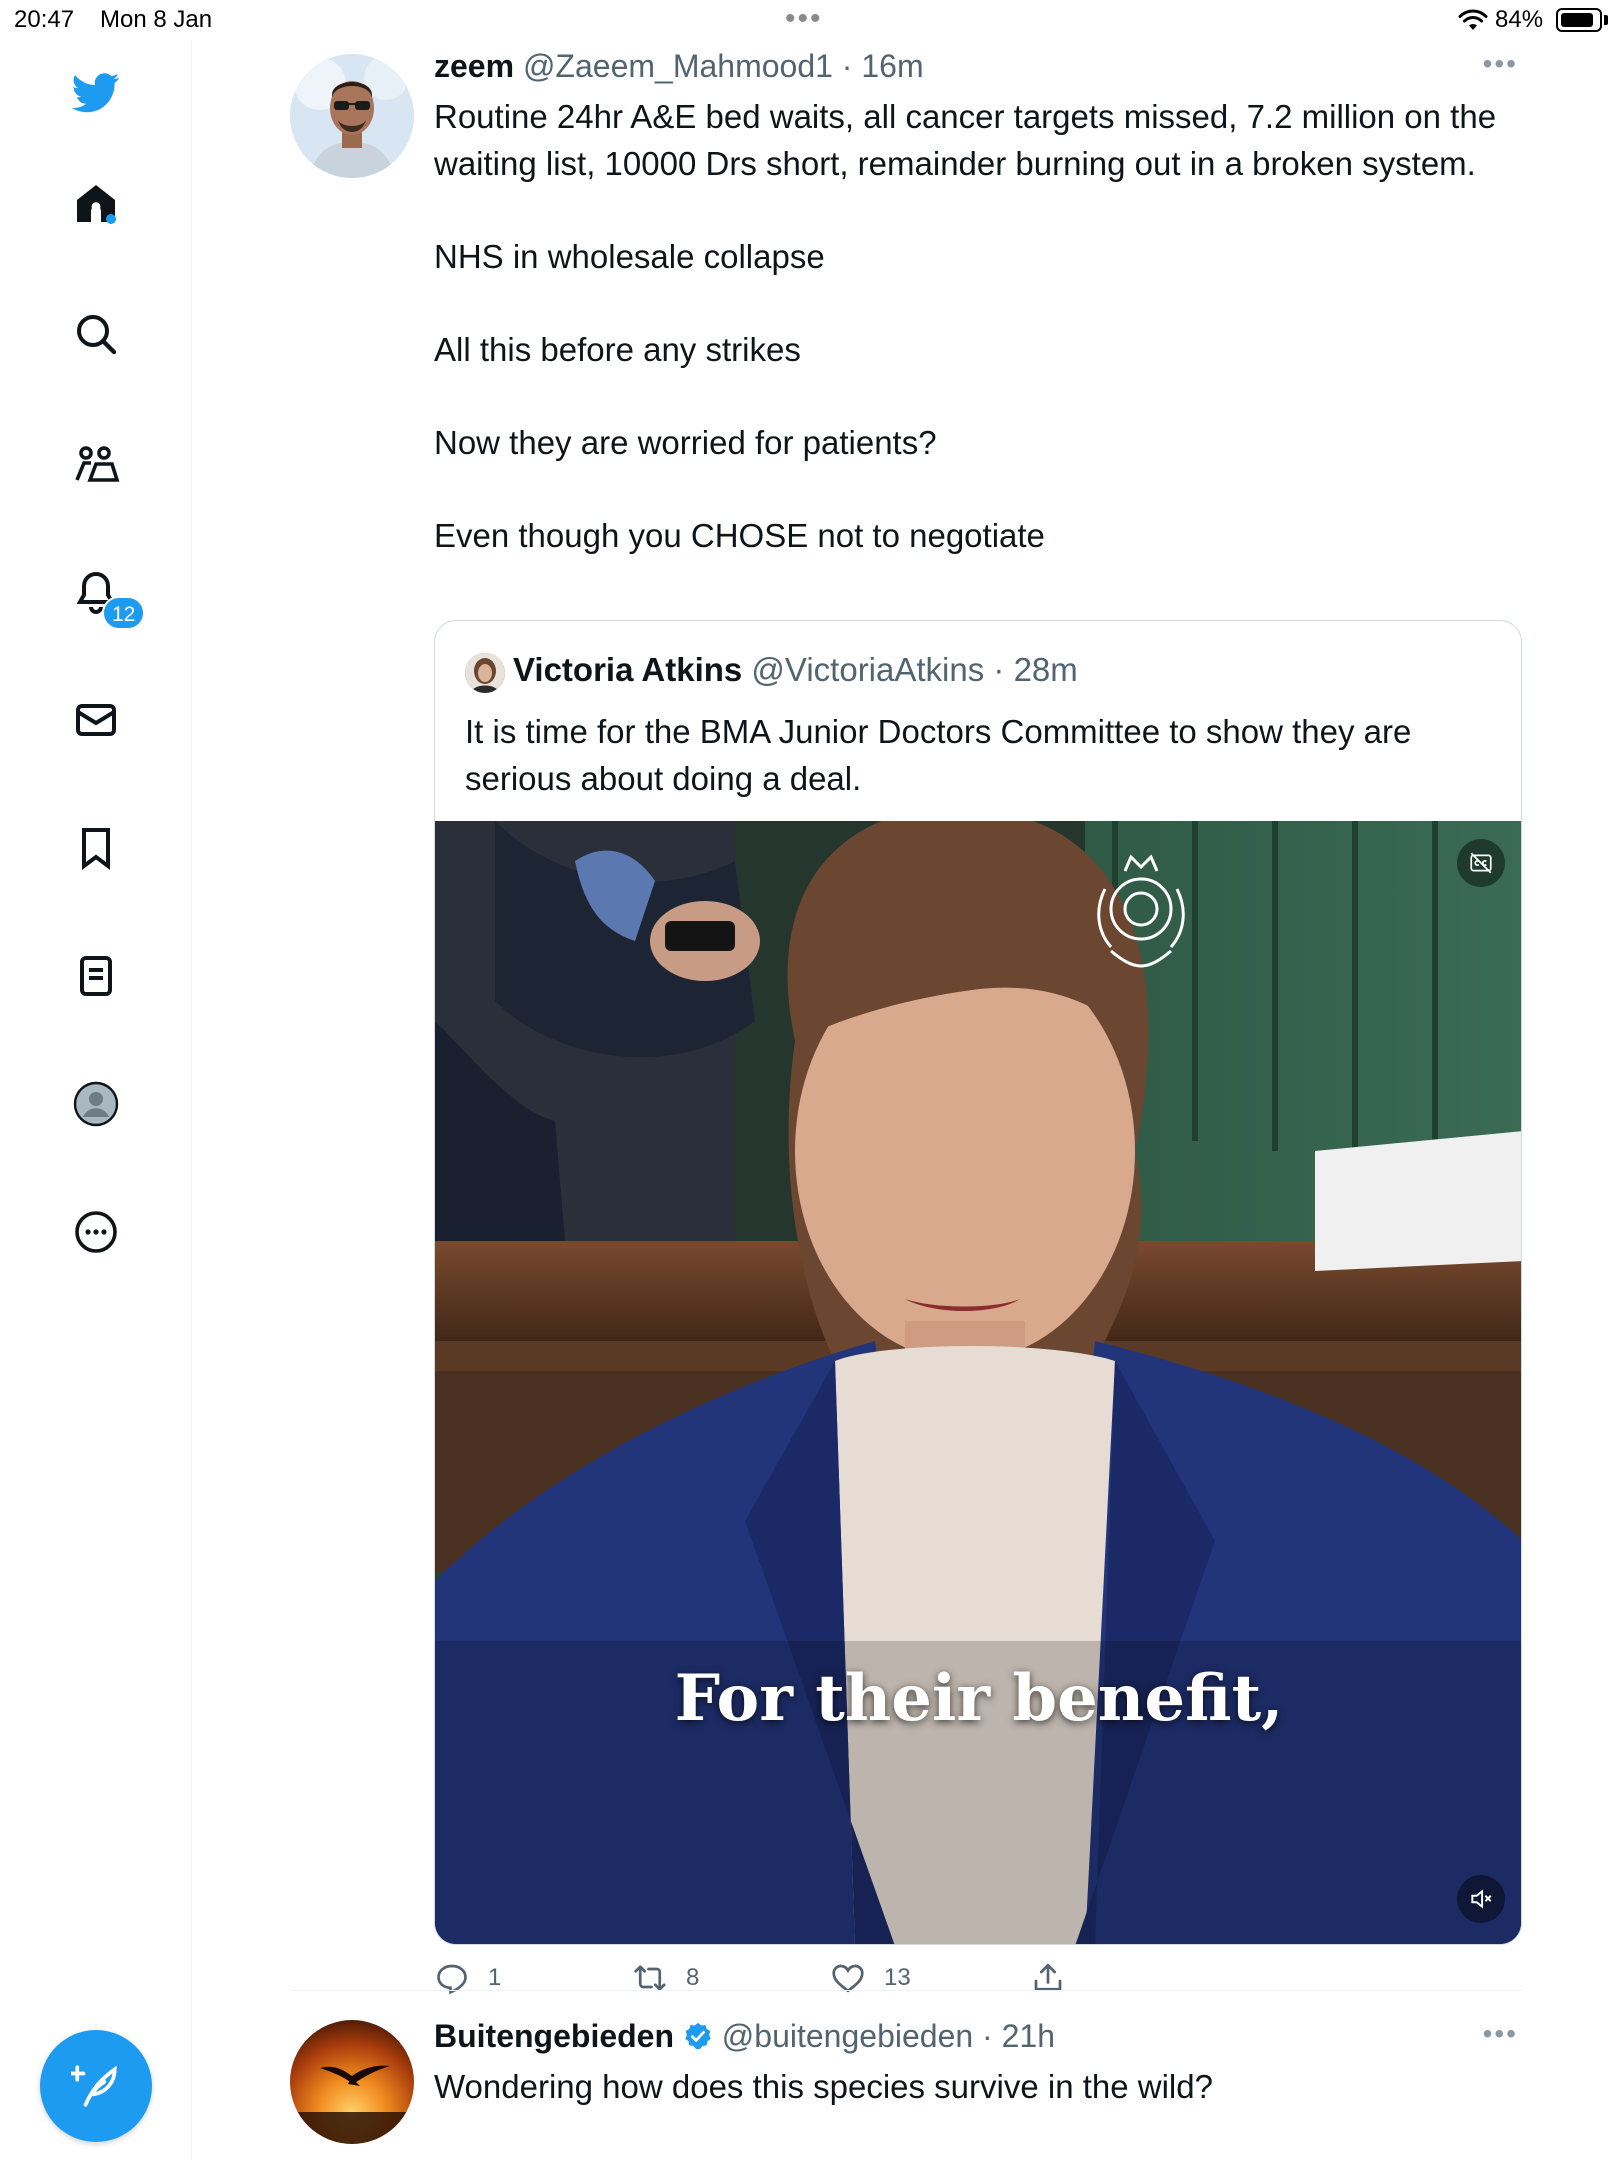 This screenshot has width=1620, height=2160. Describe the element at coordinates (96, 848) in the screenshot. I see `bookmark-icon` at that location.